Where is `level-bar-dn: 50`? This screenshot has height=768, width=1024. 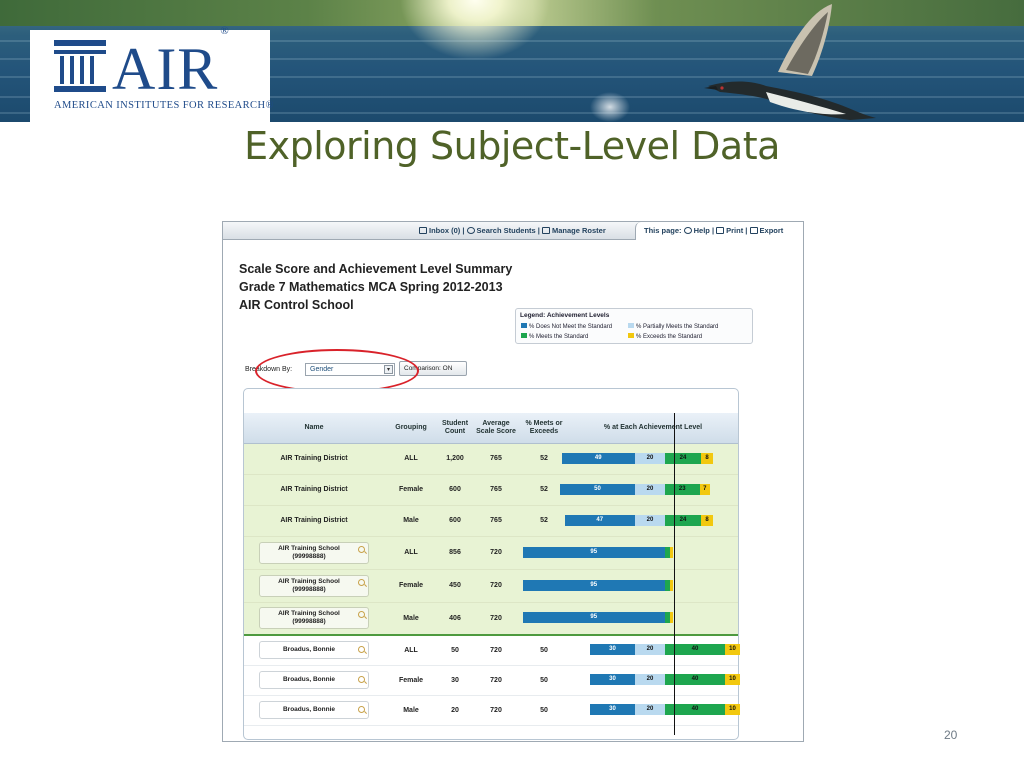
level-bar-dn: 50 is located at coordinates (597, 489).